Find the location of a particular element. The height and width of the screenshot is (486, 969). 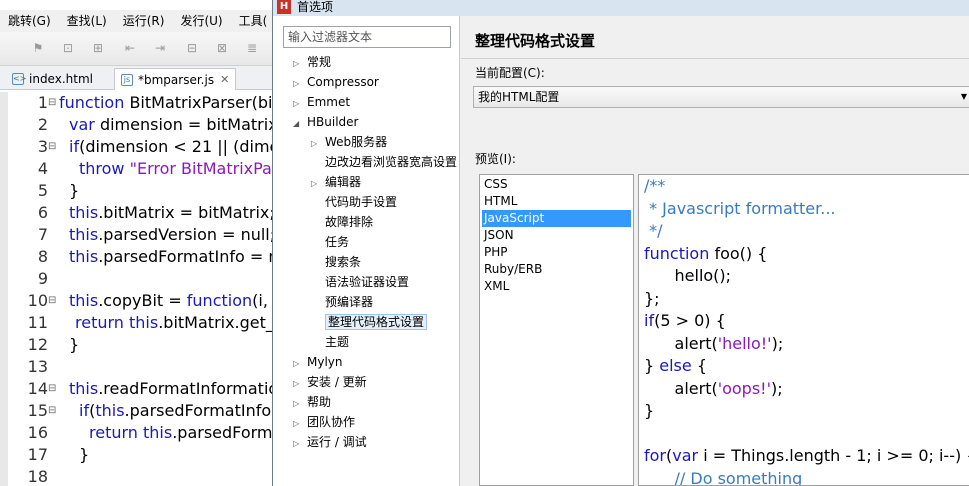

tree-item: 主题 is located at coordinates (330, 342).